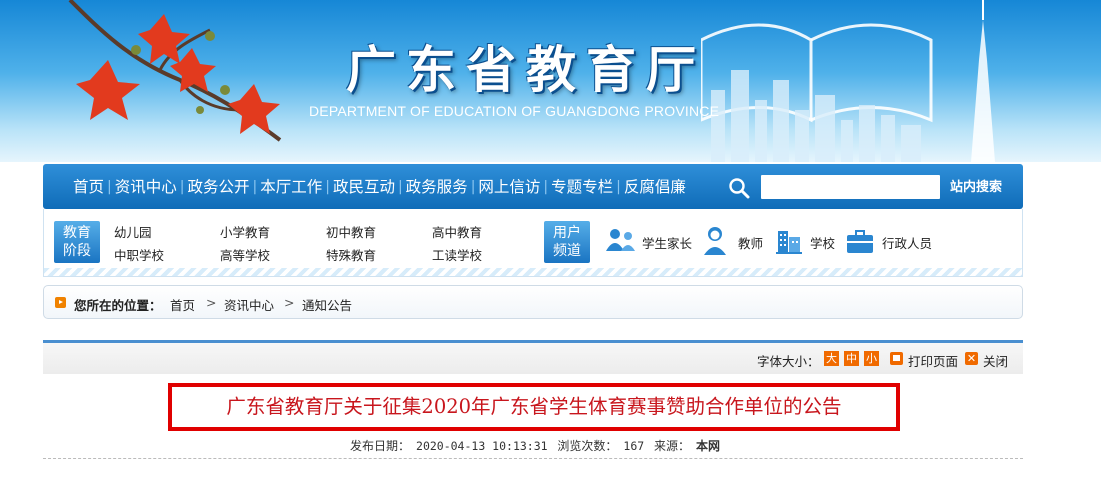 Image resolution: width=1101 pixels, height=494 pixels. I want to click on stage-link-primary: 小学教育, so click(245, 231).